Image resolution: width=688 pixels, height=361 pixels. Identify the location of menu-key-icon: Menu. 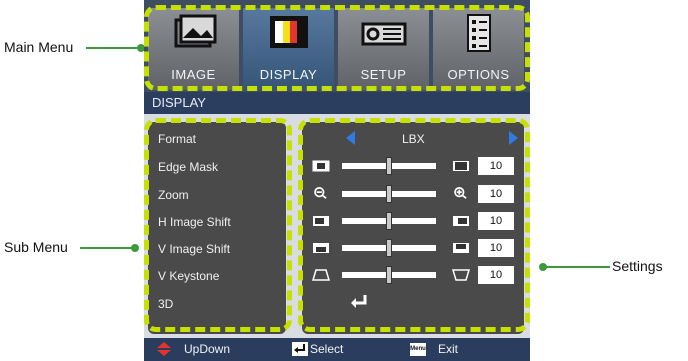
(418, 349).